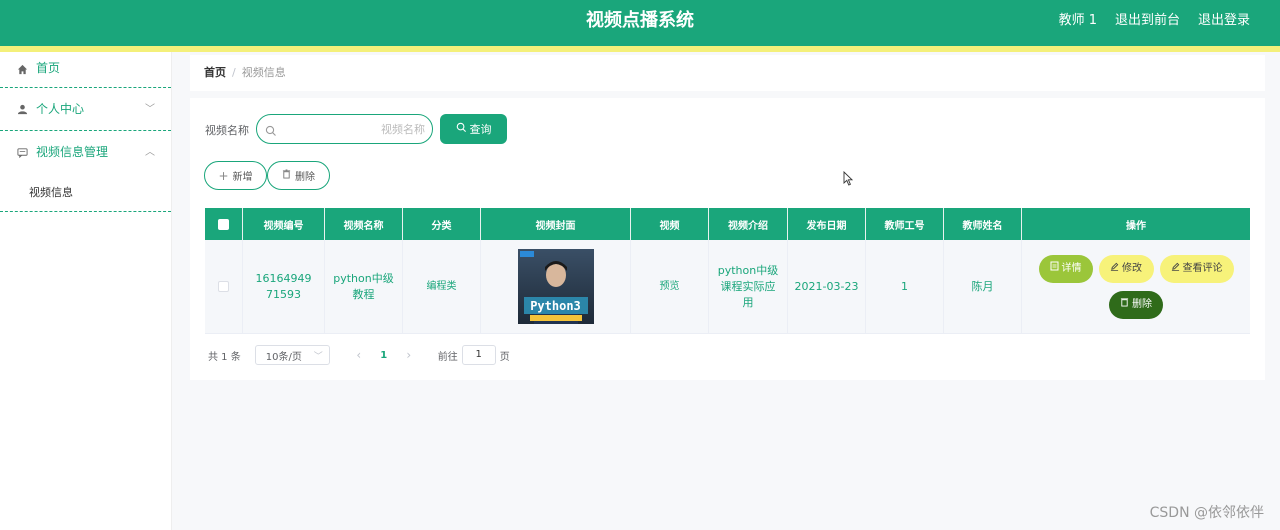  I want to click on intro-text: python中级课程实际应用, so click(748, 286).